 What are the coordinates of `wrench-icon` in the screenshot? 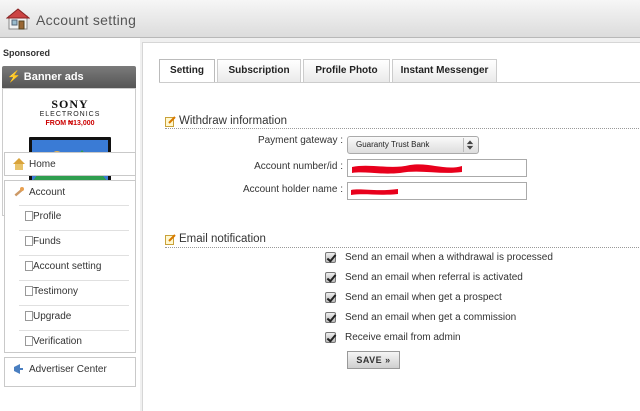 It's located at (19, 192).